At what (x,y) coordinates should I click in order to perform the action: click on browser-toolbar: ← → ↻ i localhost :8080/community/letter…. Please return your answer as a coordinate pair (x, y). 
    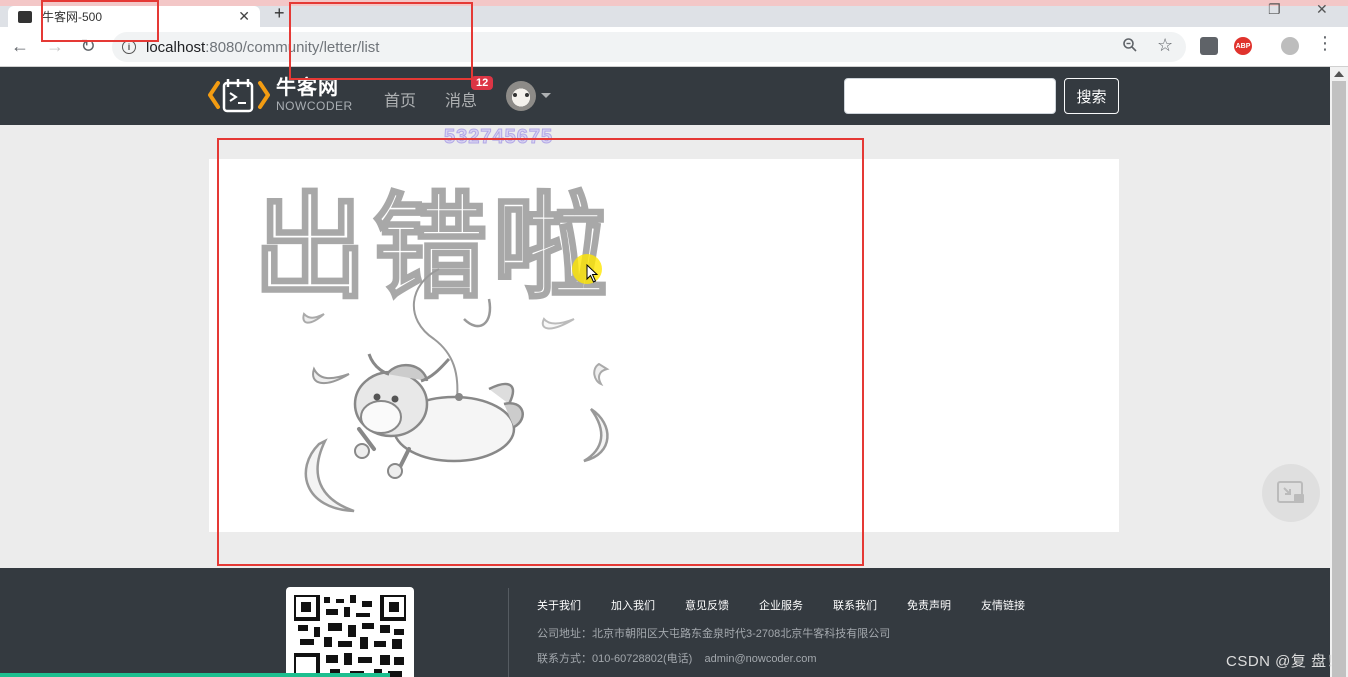
    Looking at the image, I should click on (674, 47).